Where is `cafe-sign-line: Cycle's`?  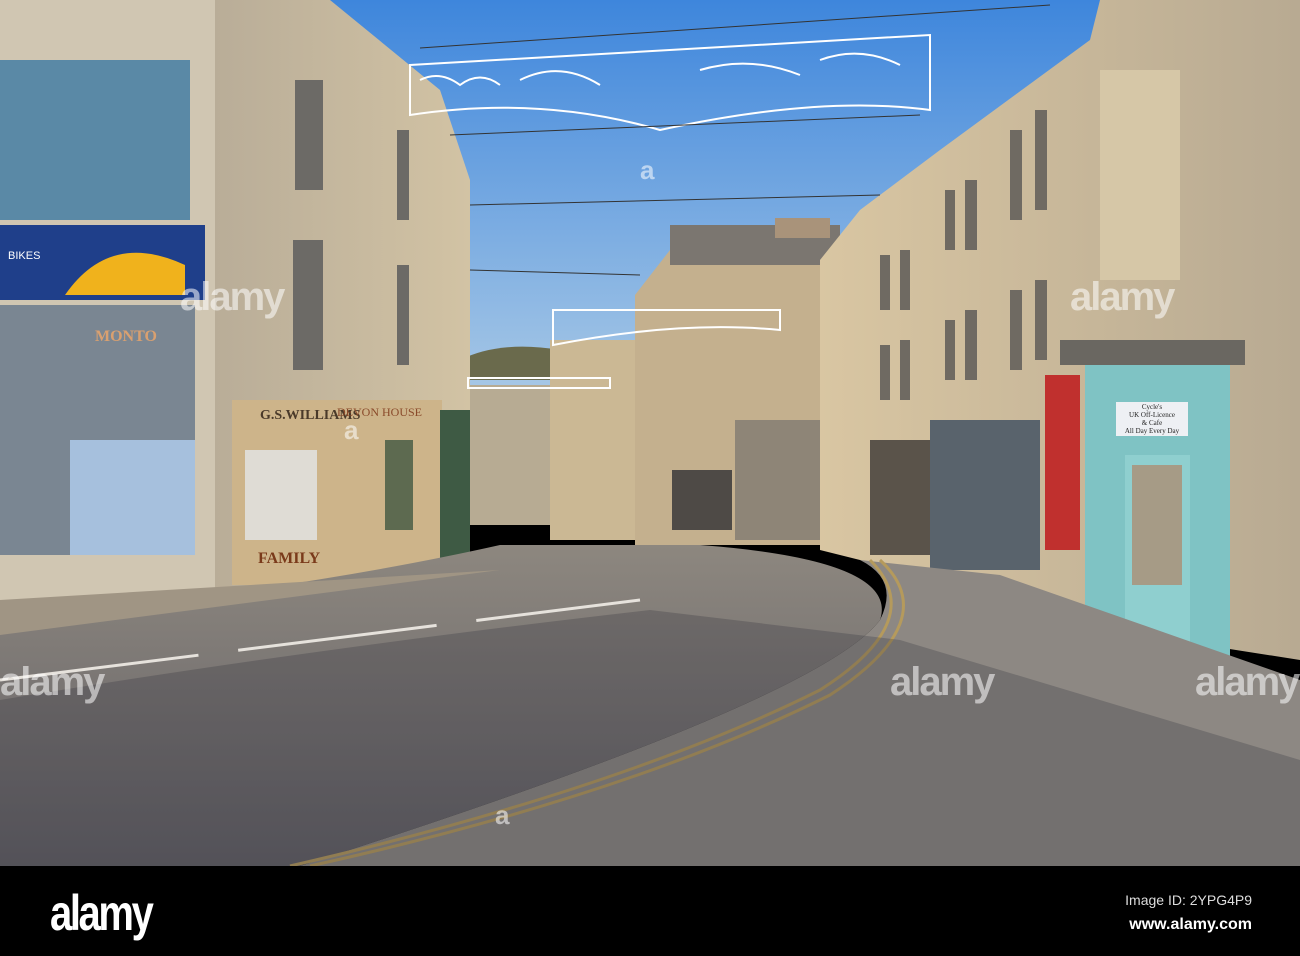
cafe-sign-line: Cycle's is located at coordinates (1152, 407).